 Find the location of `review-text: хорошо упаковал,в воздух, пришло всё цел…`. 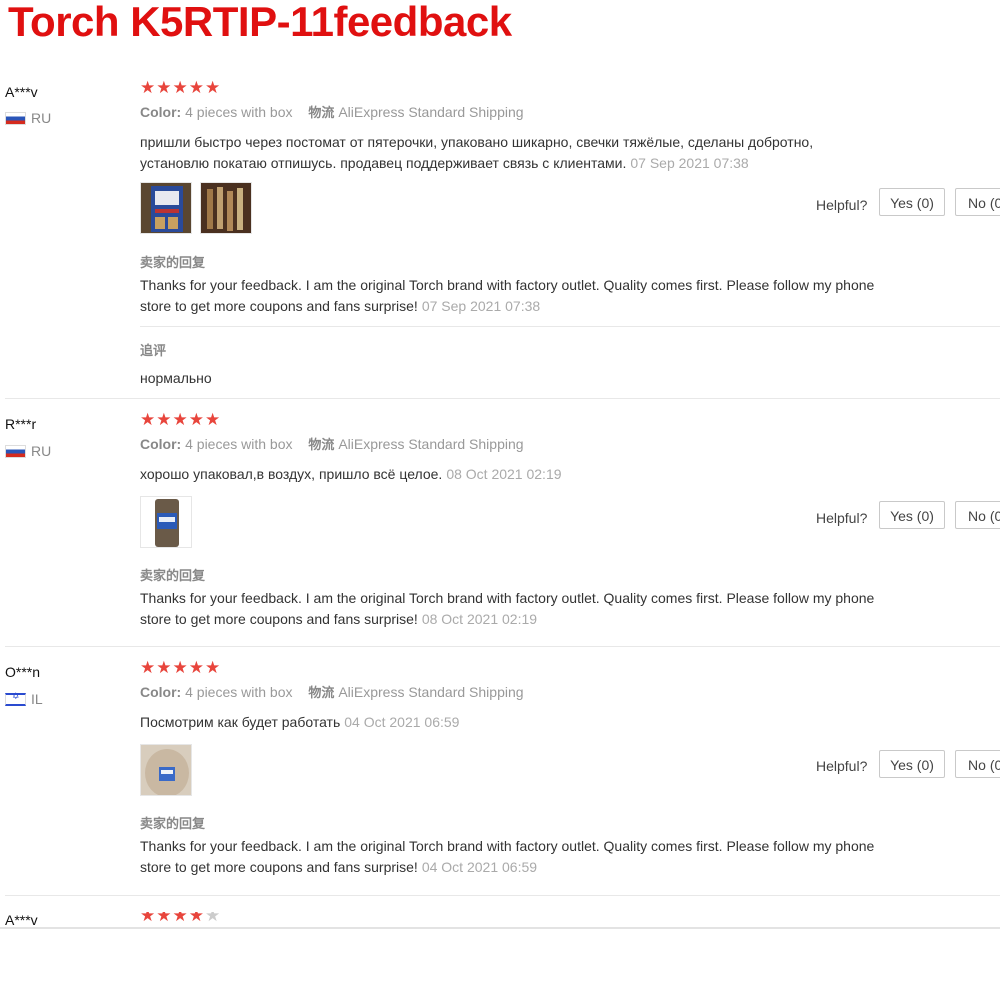

review-text: хорошо упаковал,в воздух, пришло всё цел… is located at coordinates (512, 474).